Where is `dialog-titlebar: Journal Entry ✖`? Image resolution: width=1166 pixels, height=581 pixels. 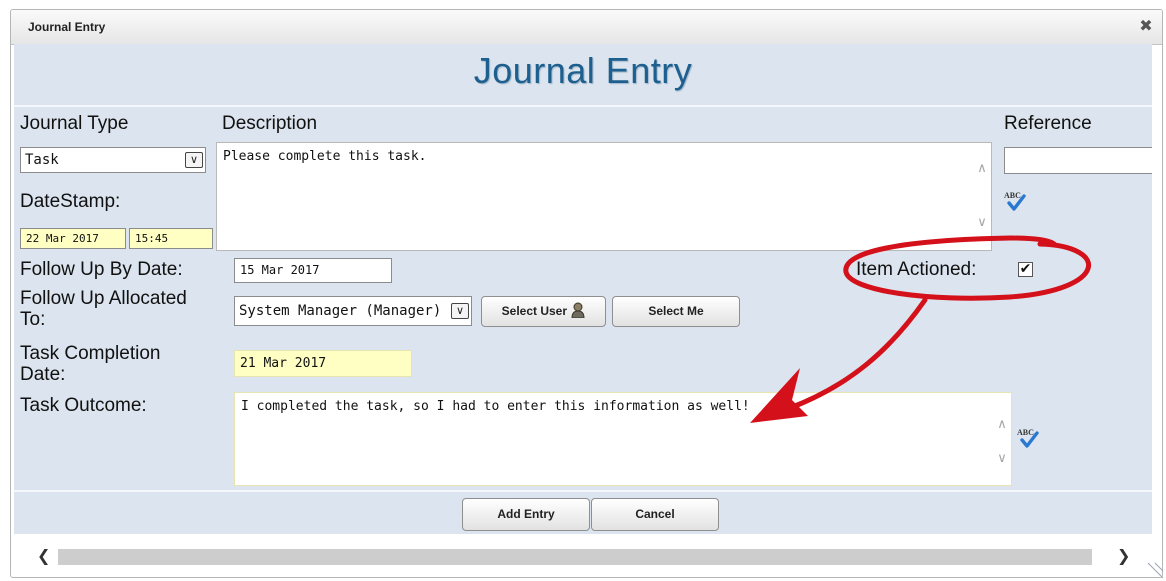 dialog-titlebar: Journal Entry ✖ is located at coordinates (586, 27).